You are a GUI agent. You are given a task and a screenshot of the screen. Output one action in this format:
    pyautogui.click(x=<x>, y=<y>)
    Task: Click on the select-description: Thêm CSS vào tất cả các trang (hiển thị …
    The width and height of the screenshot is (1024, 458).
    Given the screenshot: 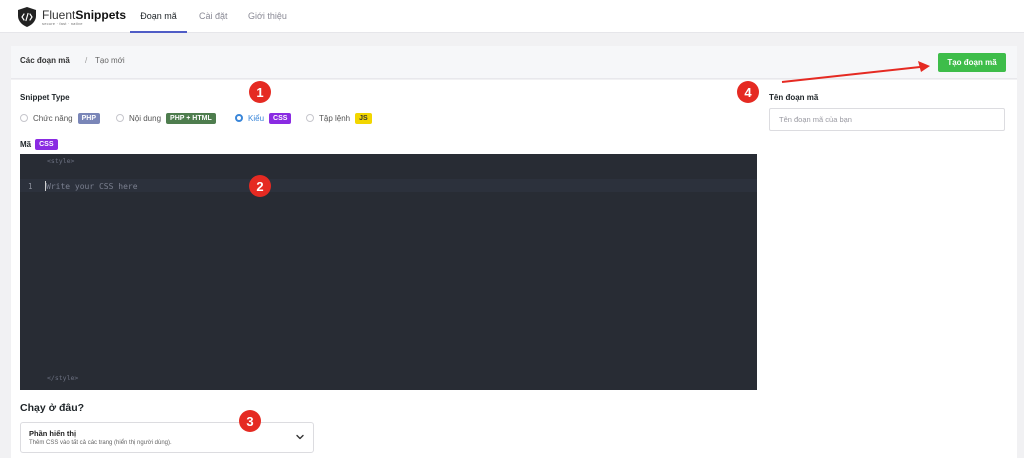 What is the action you would take?
    pyautogui.click(x=100, y=443)
    